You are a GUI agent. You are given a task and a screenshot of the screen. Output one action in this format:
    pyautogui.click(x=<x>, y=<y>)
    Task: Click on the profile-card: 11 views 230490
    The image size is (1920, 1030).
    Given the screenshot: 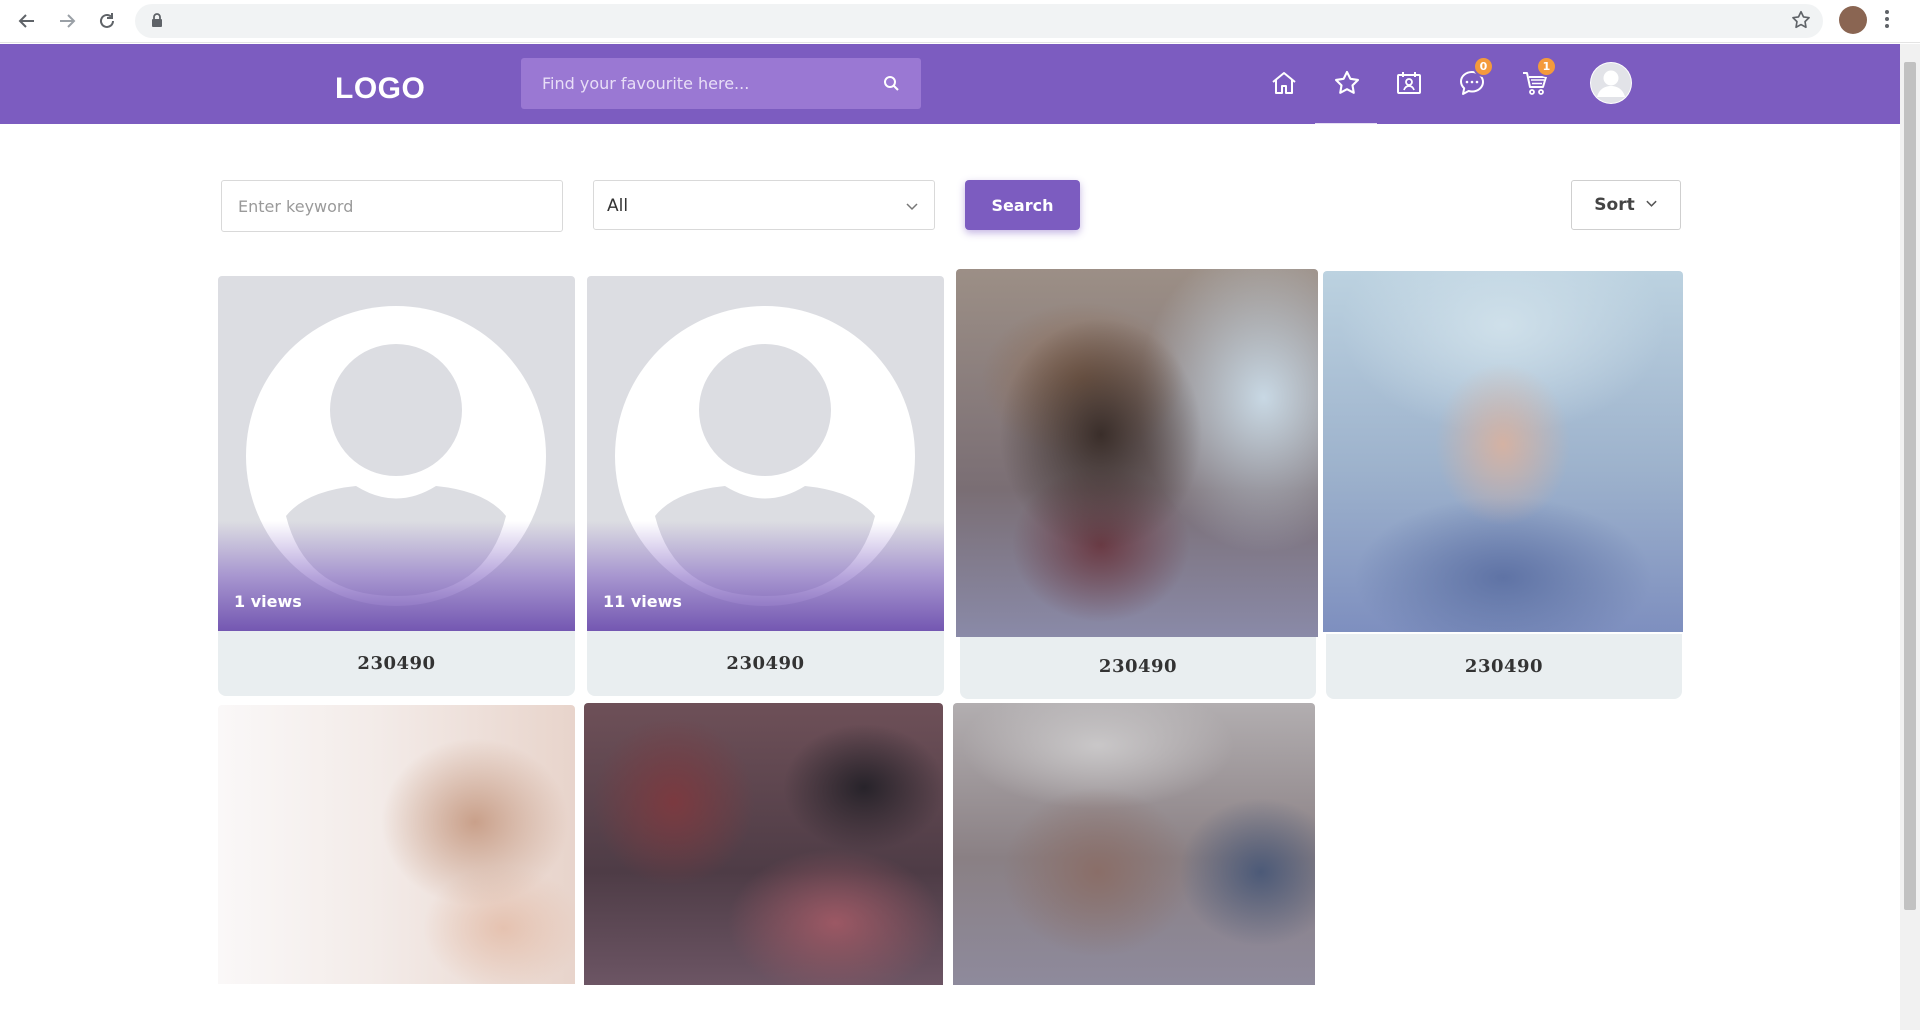 What is the action you would take?
    pyautogui.click(x=765, y=486)
    